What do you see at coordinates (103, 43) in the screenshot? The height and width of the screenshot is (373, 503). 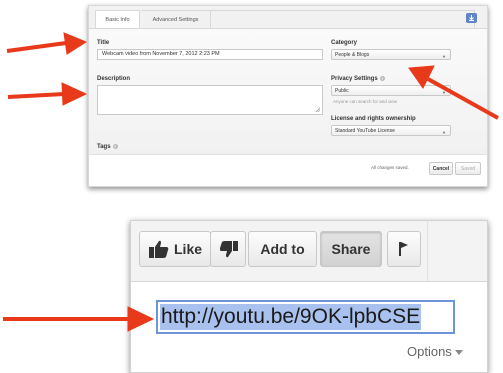 I see `title-label: Title` at bounding box center [103, 43].